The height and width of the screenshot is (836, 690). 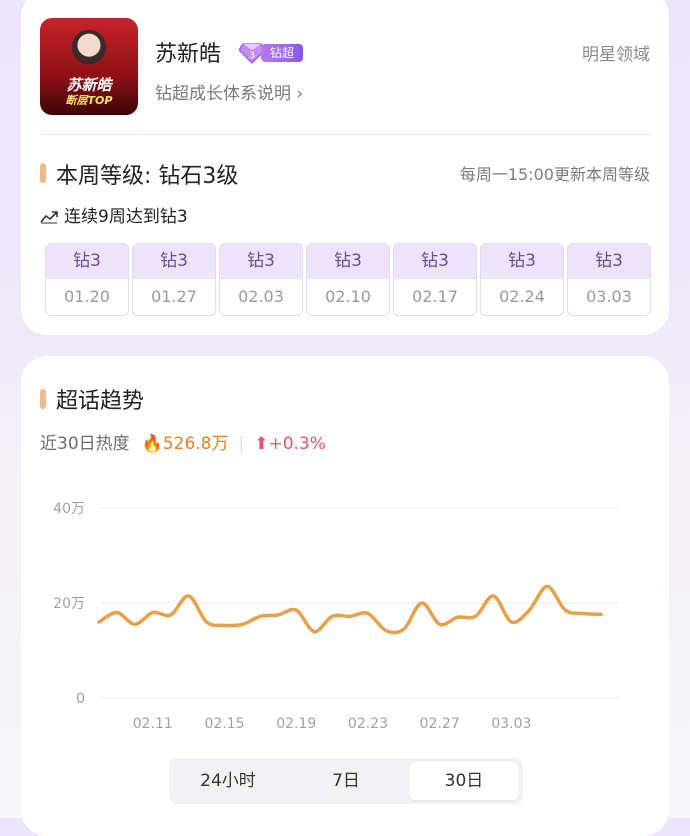 I want to click on y-tick-label: 20万, so click(x=69, y=604).